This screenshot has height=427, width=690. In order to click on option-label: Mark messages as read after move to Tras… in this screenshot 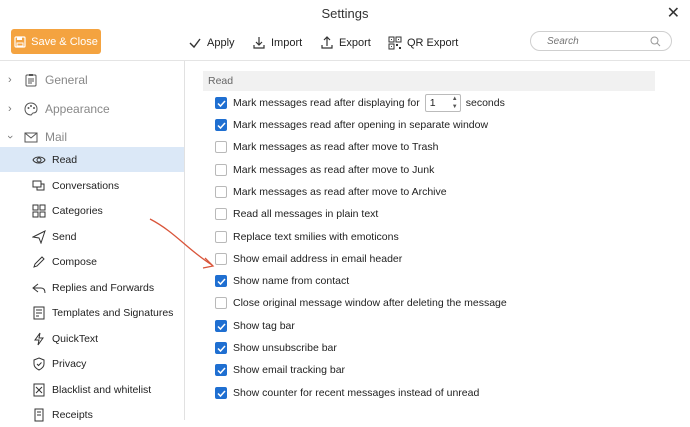, I will do `click(336, 147)`.